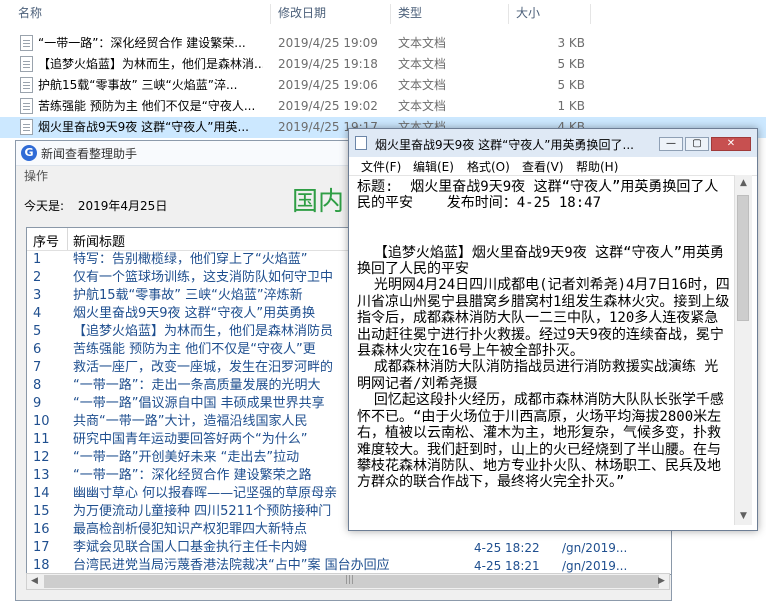 This screenshot has width=766, height=611. I want to click on column-size-header: 大小, so click(528, 13).